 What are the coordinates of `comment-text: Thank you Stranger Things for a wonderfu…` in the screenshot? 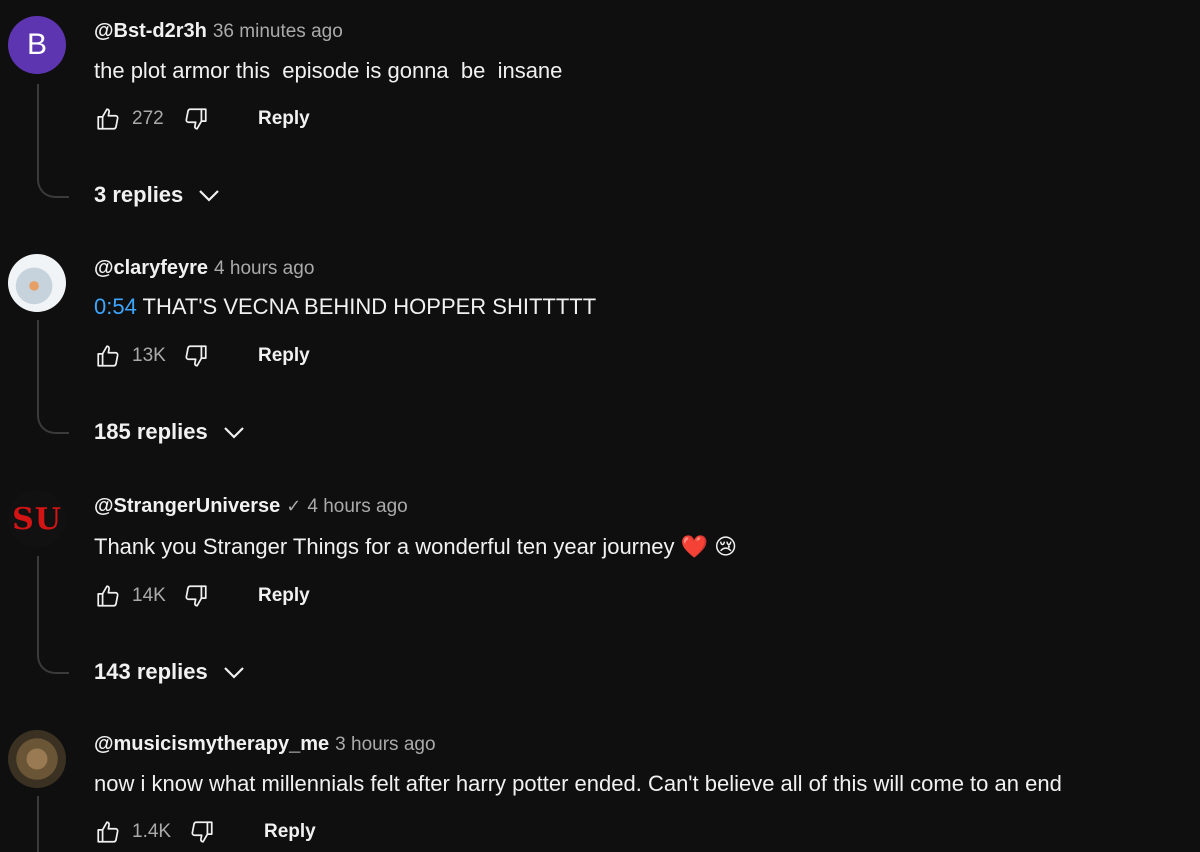 It's located at (415, 547).